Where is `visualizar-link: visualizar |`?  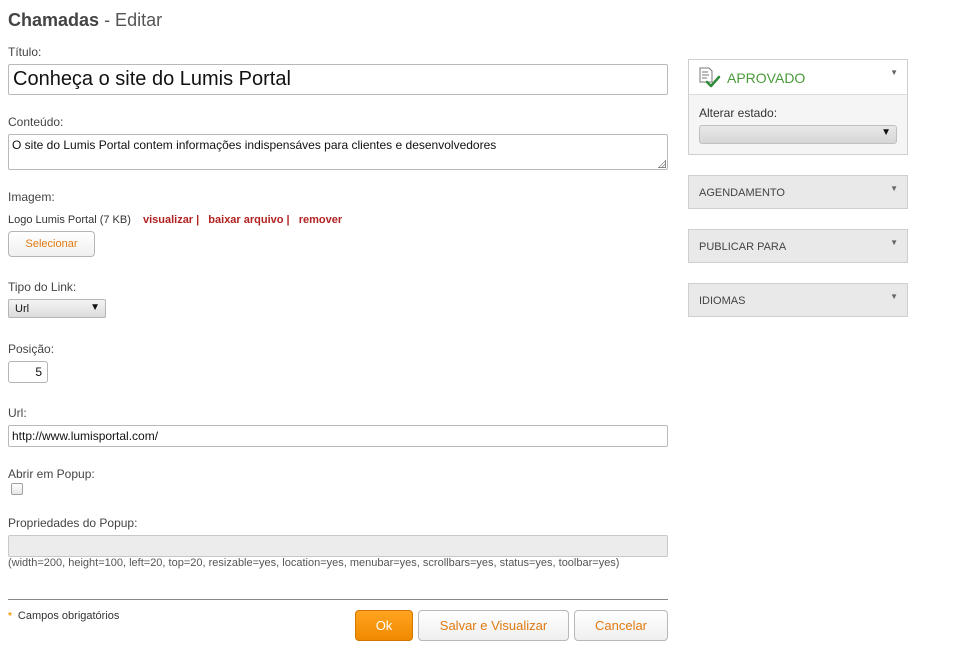 visualizar-link: visualizar | is located at coordinates (171, 220).